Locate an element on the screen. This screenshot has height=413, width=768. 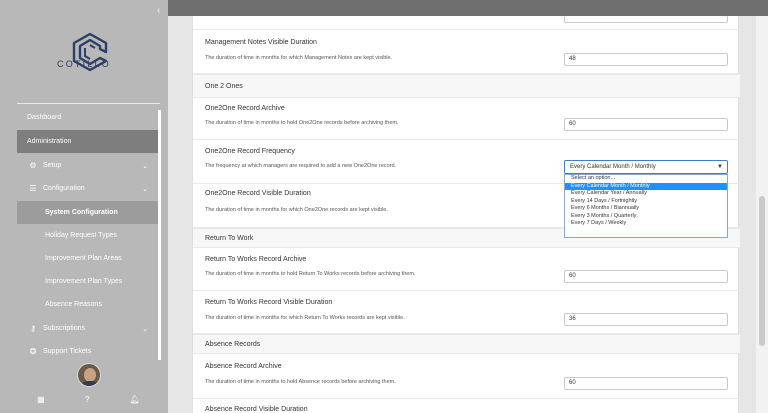
nav-improvement-plan-types: Improvement Plan Types is located at coordinates (88, 281).